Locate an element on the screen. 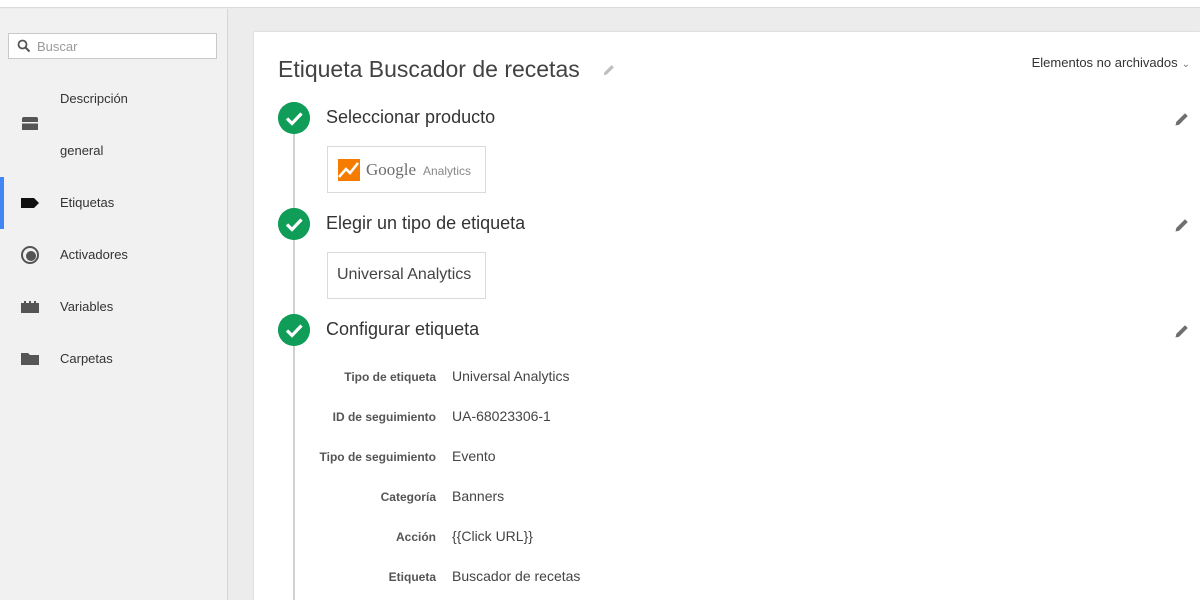 Image resolution: width=1200 pixels, height=600 pixels. product-brand: Google is located at coordinates (391, 169).